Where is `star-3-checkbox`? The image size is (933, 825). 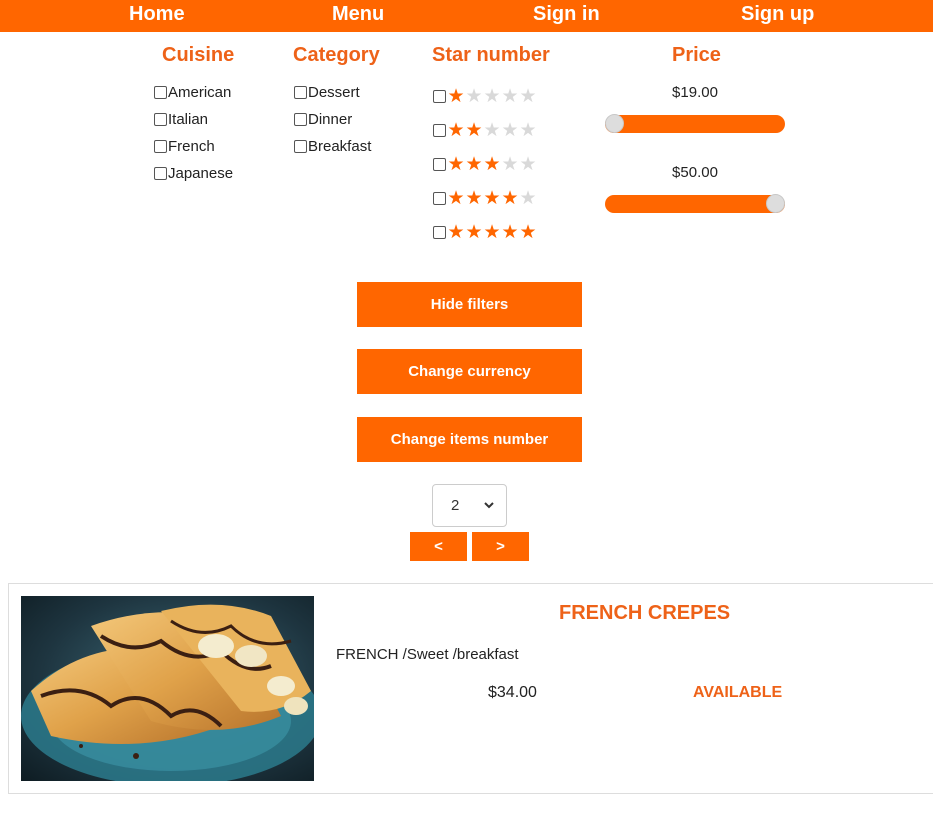 star-3-checkbox is located at coordinates (439, 164).